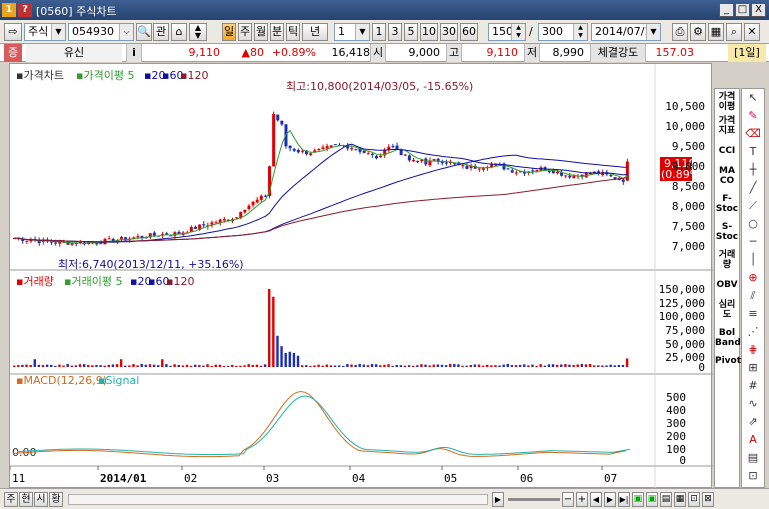 The height and width of the screenshot is (509, 769). I want to click on text-icon: T, so click(753, 152).